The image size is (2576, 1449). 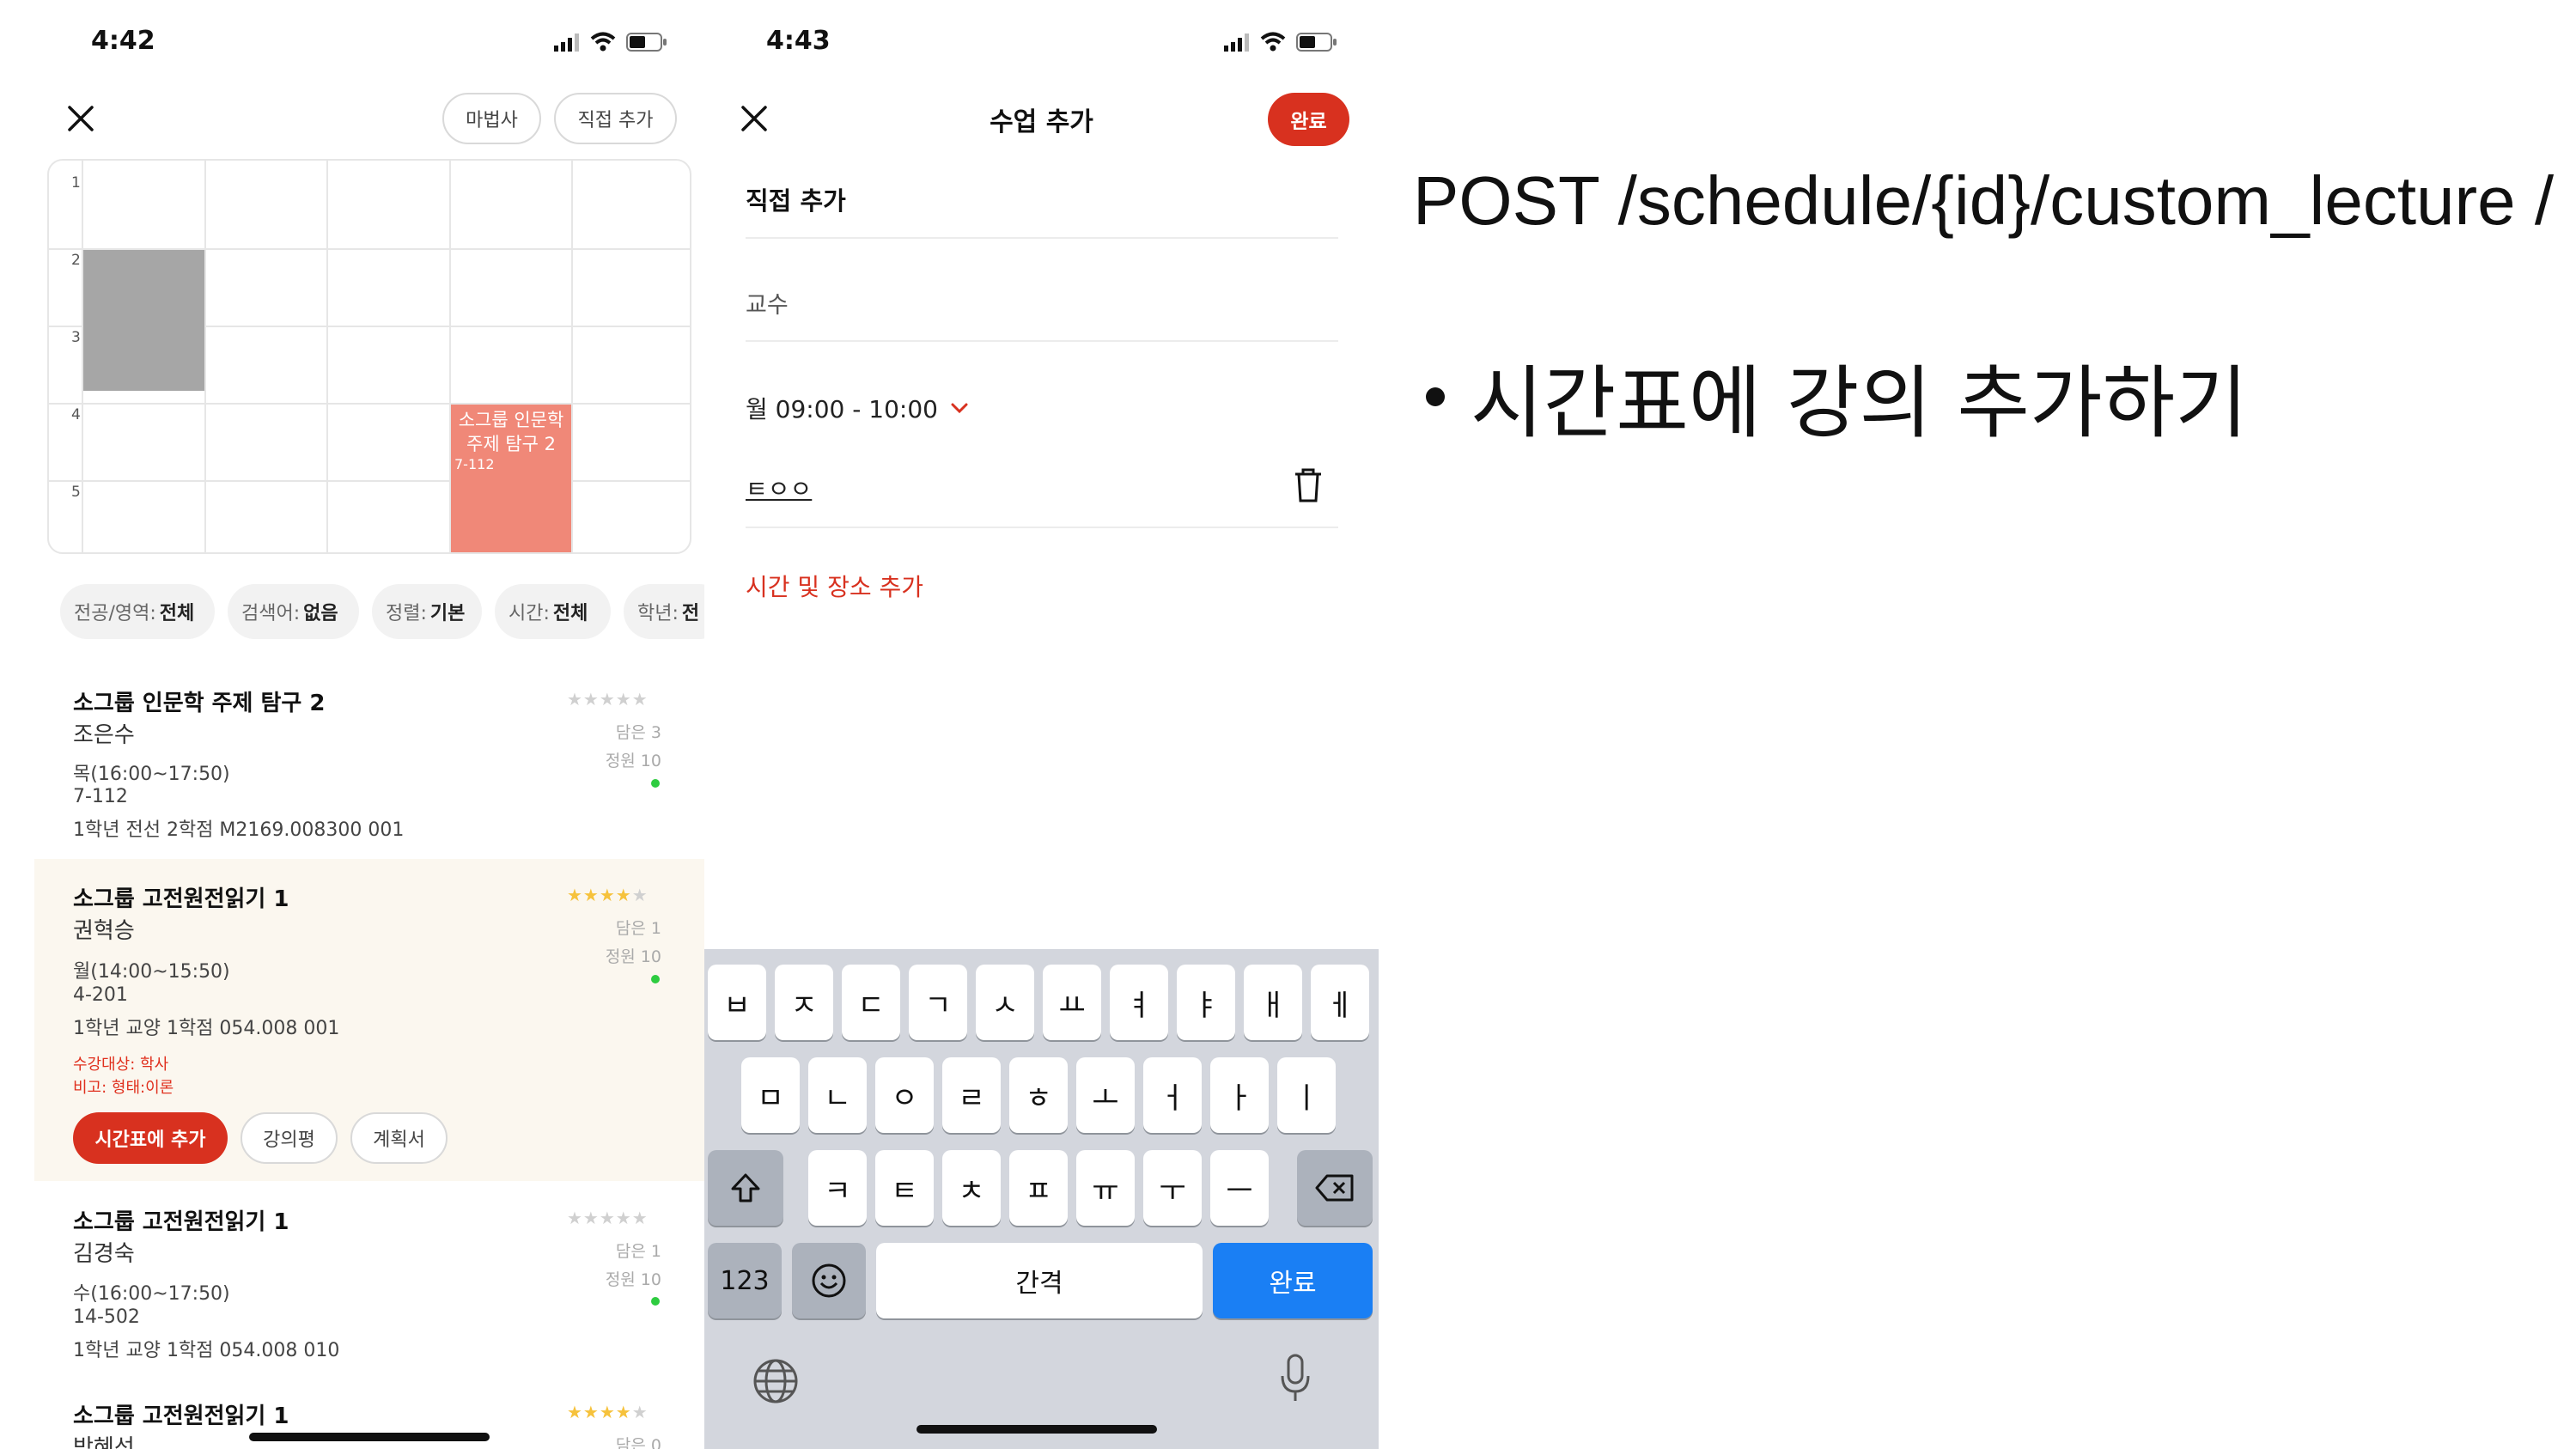 What do you see at coordinates (151, 774) in the screenshot?
I see `lecture-time: 목(16:00~17:50)` at bounding box center [151, 774].